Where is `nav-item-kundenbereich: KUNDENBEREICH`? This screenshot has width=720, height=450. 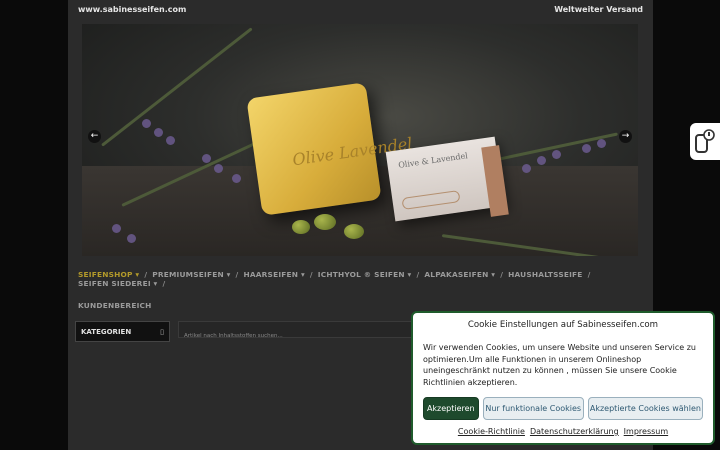
nav-item-kundenbereich: KUNDENBEREICH is located at coordinates (115, 305).